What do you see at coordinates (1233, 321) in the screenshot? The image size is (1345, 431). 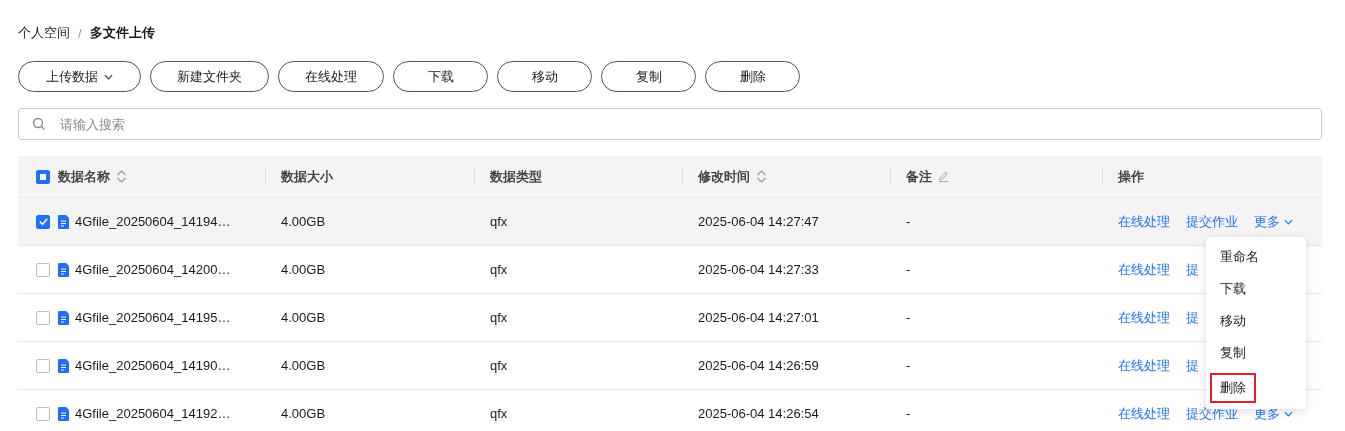 I see `menu-item: 移动` at bounding box center [1233, 321].